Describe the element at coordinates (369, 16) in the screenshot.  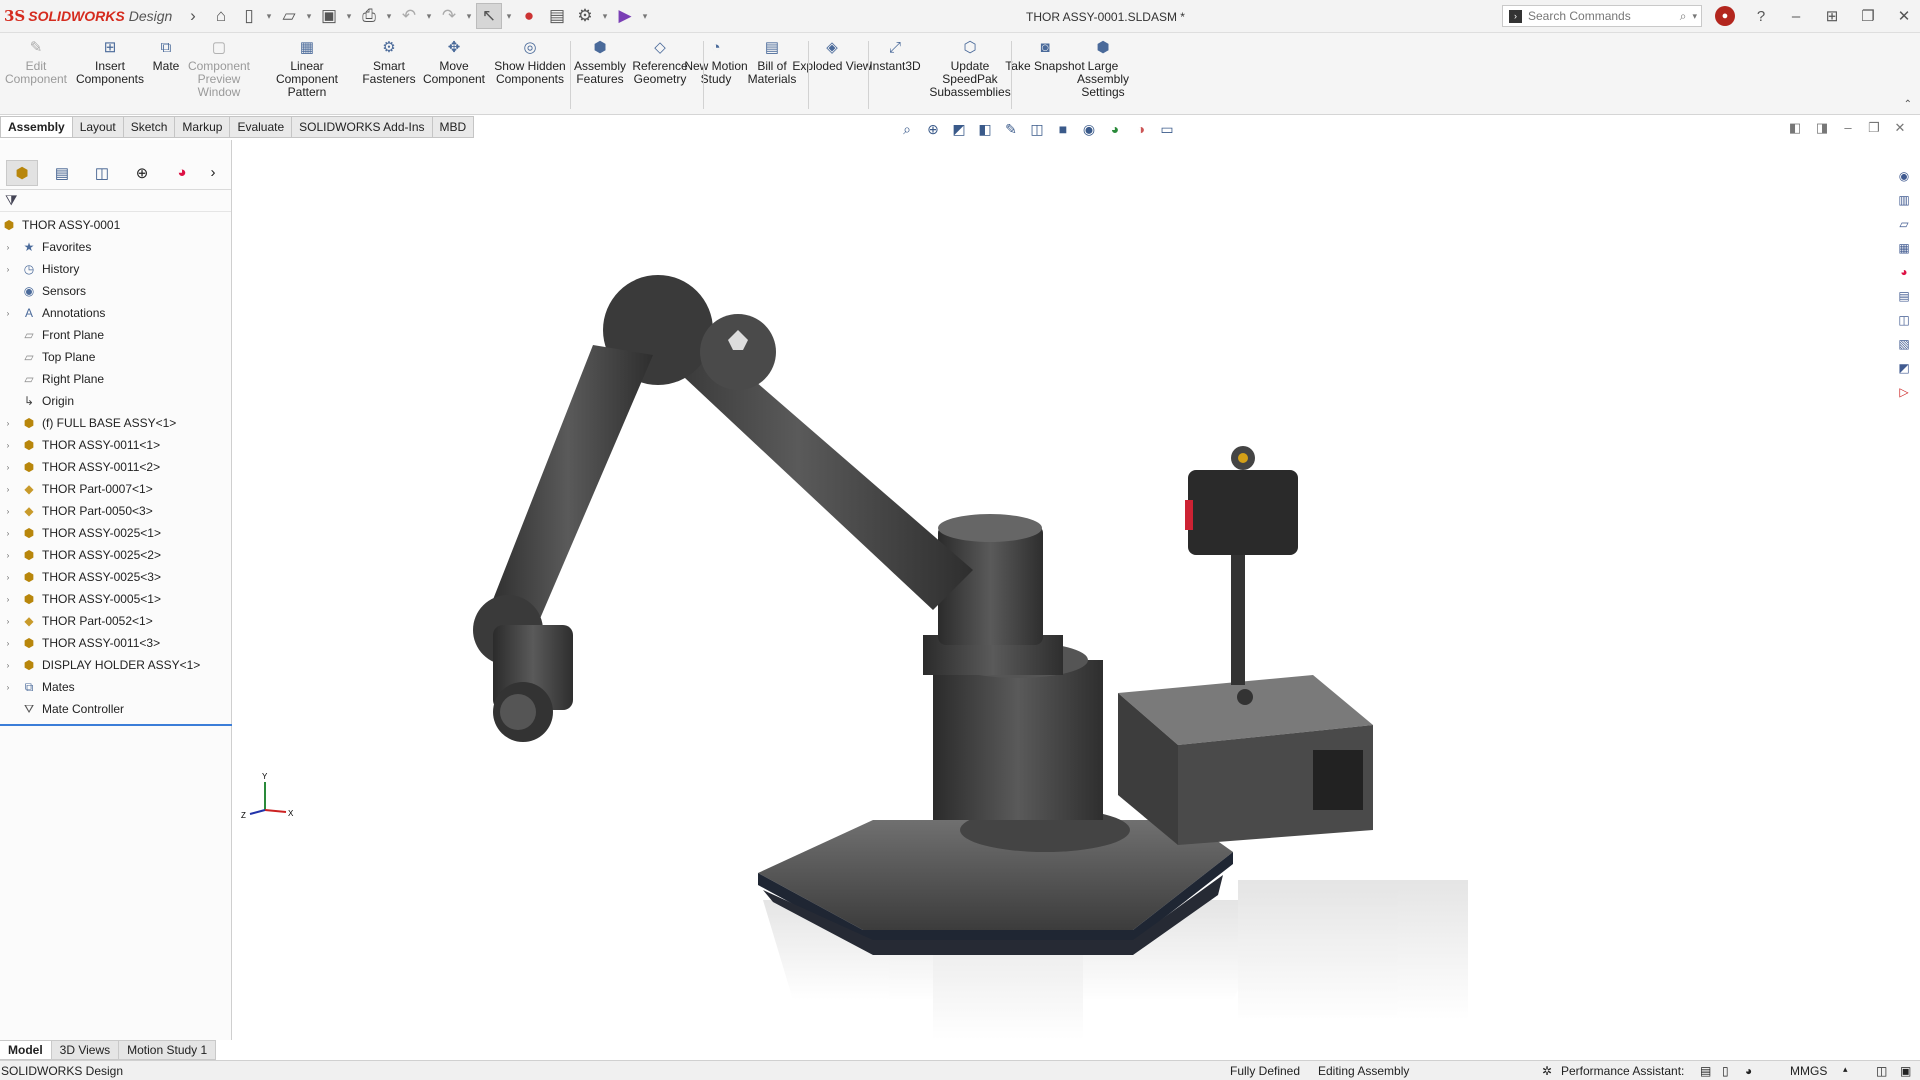
I see `print-icon: ⎙` at that location.